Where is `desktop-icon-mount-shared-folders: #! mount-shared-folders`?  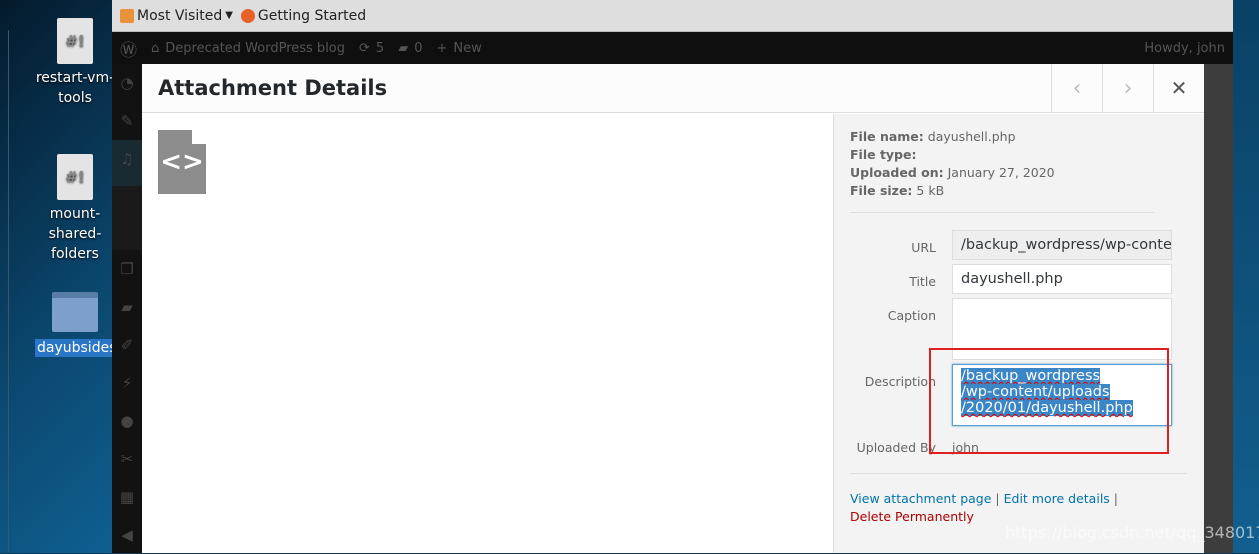
desktop-icon-mount-shared-folders: #! mount-shared-folders is located at coordinates (75, 209).